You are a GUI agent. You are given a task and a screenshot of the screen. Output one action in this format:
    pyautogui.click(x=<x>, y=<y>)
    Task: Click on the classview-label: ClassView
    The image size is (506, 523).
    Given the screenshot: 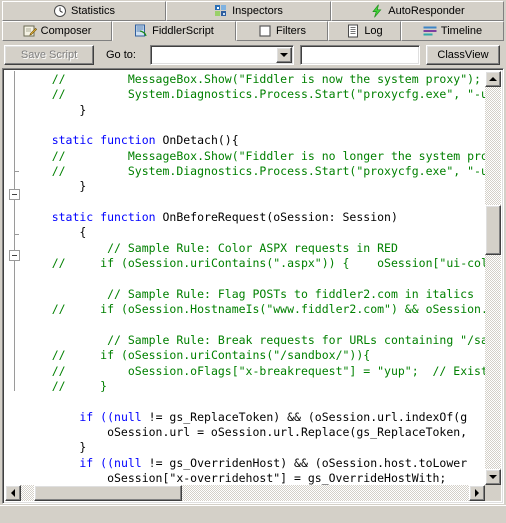 What is the action you would take?
    pyautogui.click(x=463, y=55)
    